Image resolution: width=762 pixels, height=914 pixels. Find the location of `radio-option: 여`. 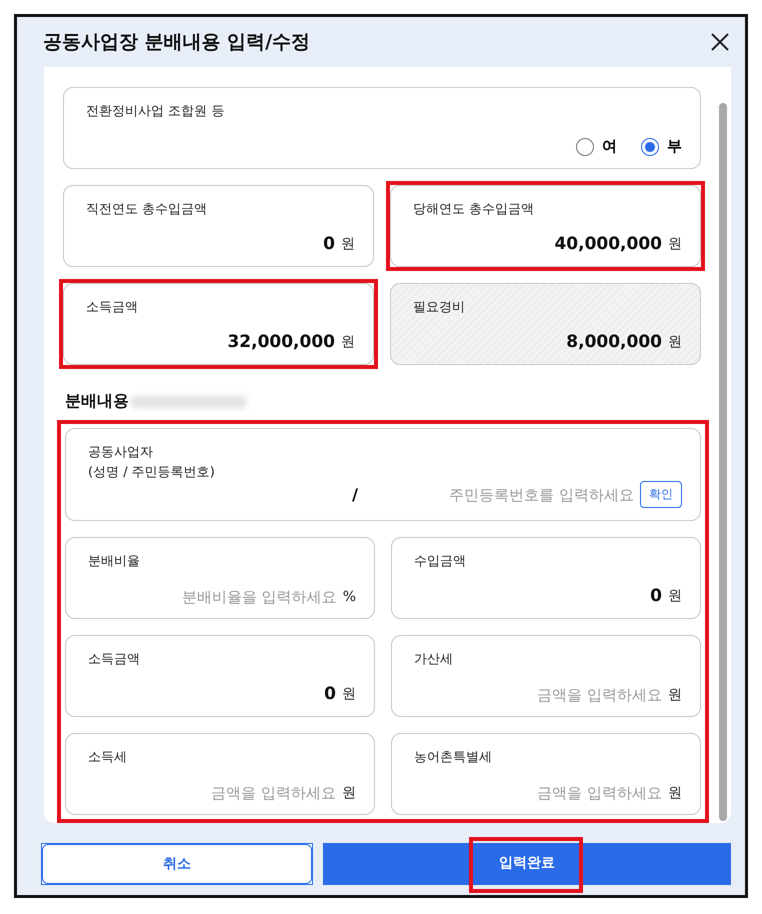

radio-option: 여 is located at coordinates (596, 146).